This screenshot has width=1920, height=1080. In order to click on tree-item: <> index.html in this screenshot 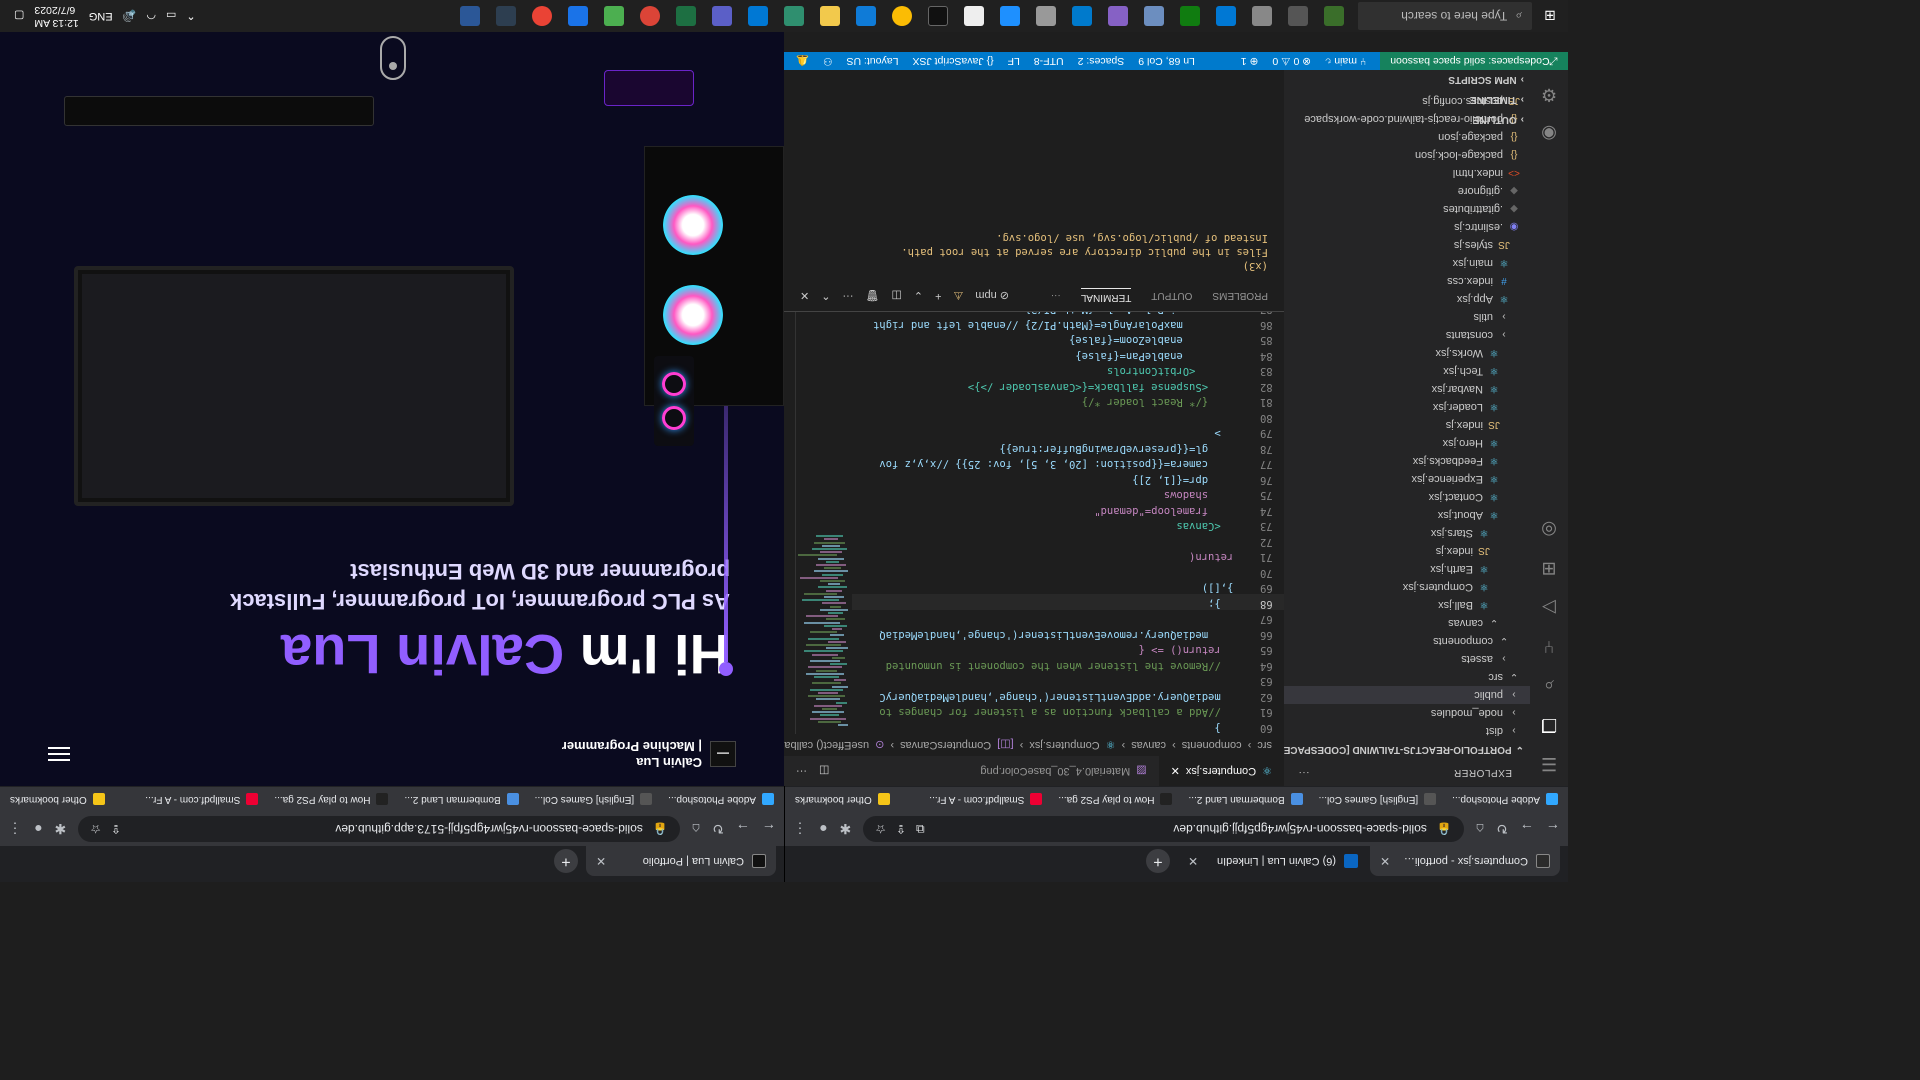, I will do `click(1407, 173)`.